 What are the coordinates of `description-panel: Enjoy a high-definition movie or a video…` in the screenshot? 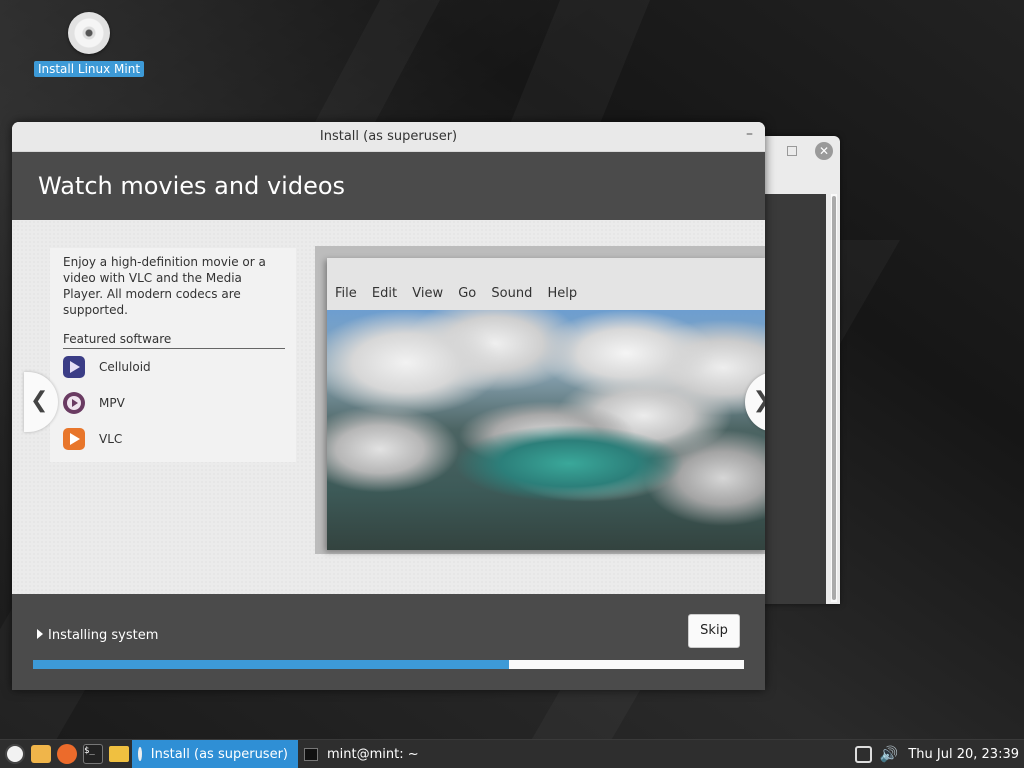 It's located at (173, 355).